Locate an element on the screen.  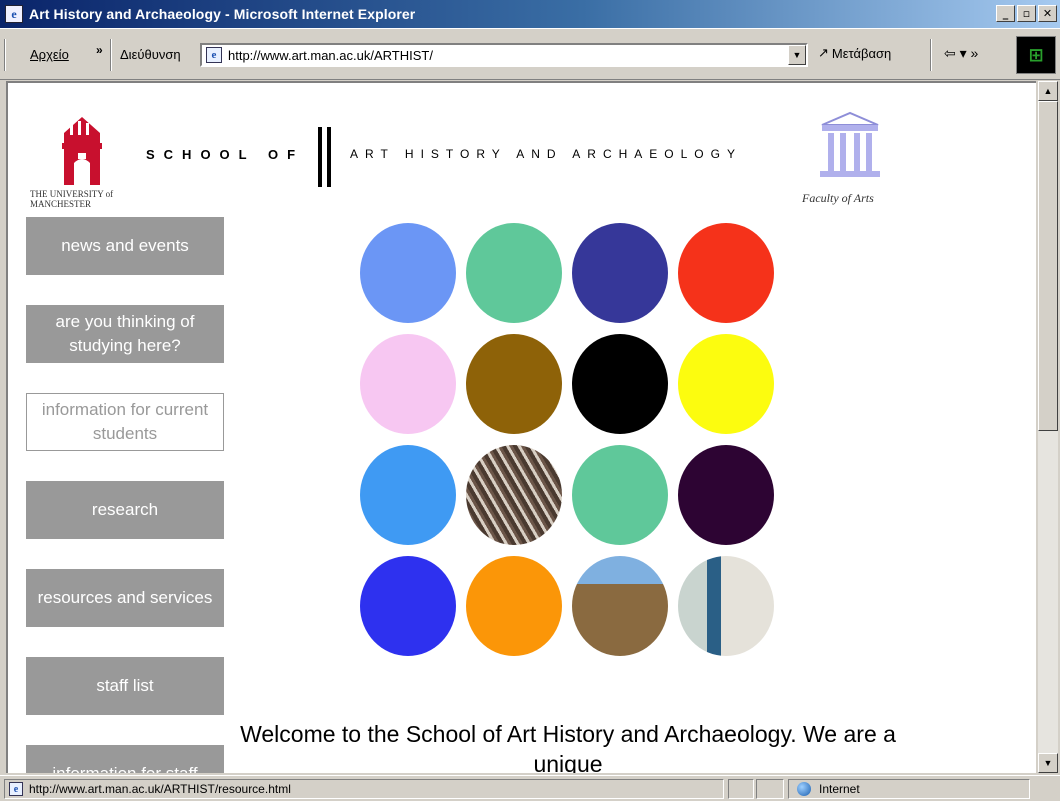
nav-label: are you thinking of studying here? is located at coordinates (125, 333).